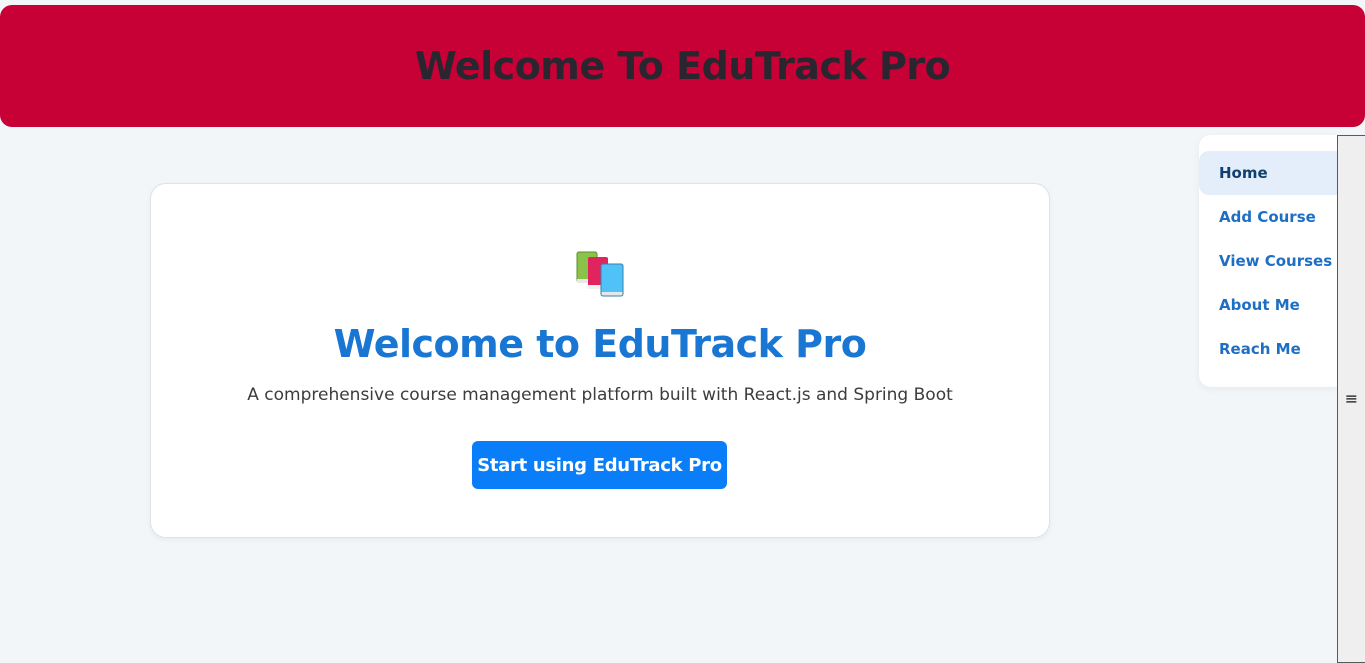 The image size is (1365, 663). I want to click on books-icon, so click(600, 274).